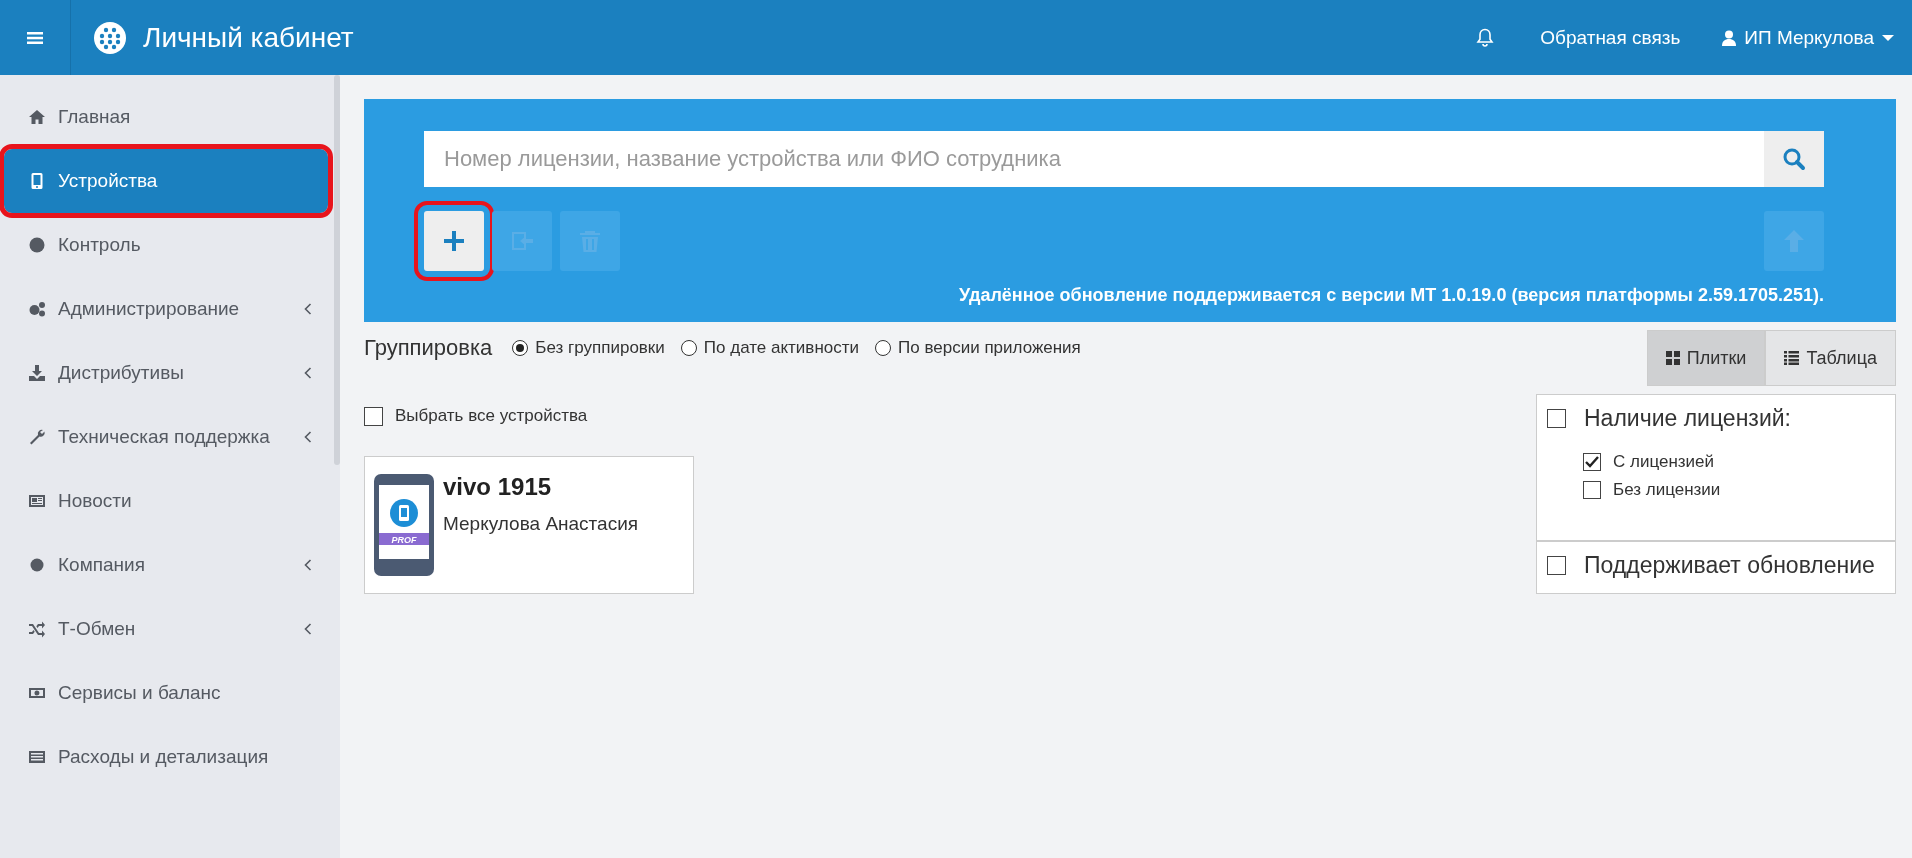  Describe the element at coordinates (156, 373) in the screenshot. I see `sidebar-item: Дистрибутивы` at that location.